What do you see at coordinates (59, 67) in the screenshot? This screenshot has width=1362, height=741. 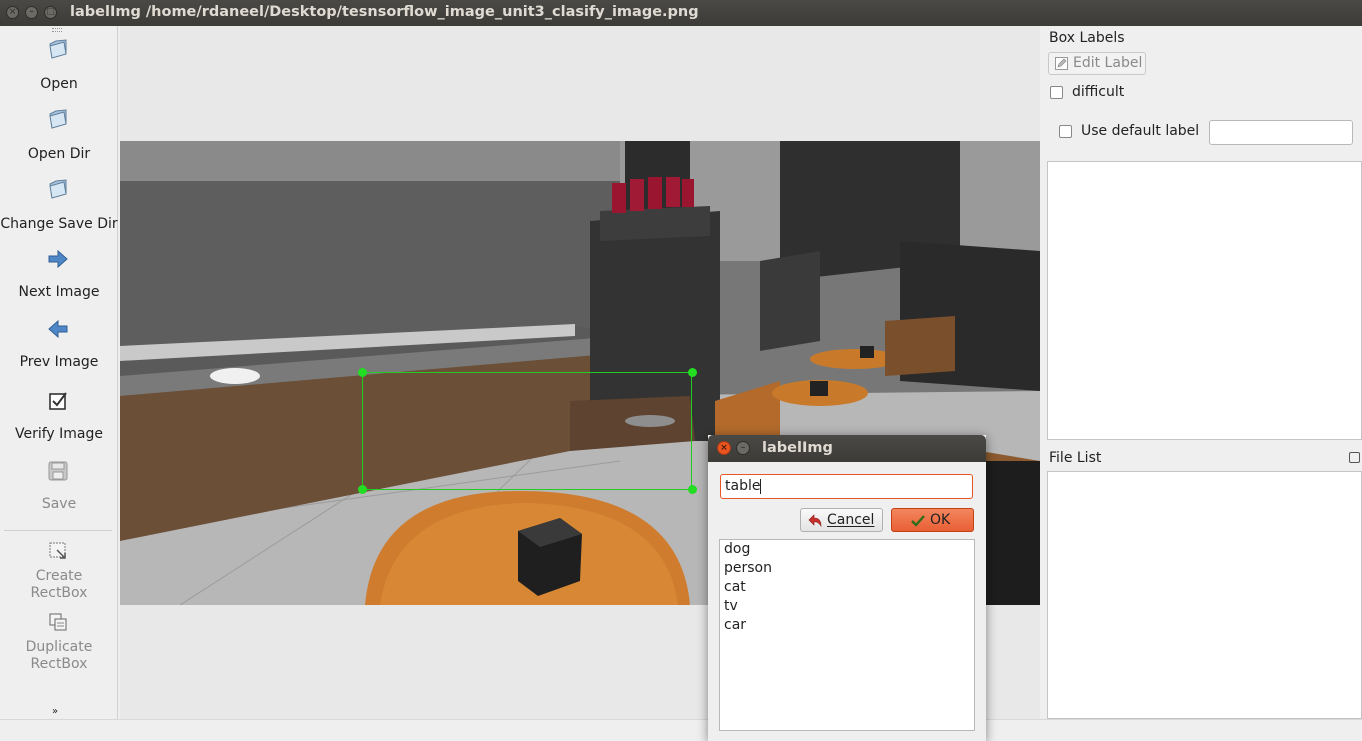 I see `open-button: Open` at bounding box center [59, 67].